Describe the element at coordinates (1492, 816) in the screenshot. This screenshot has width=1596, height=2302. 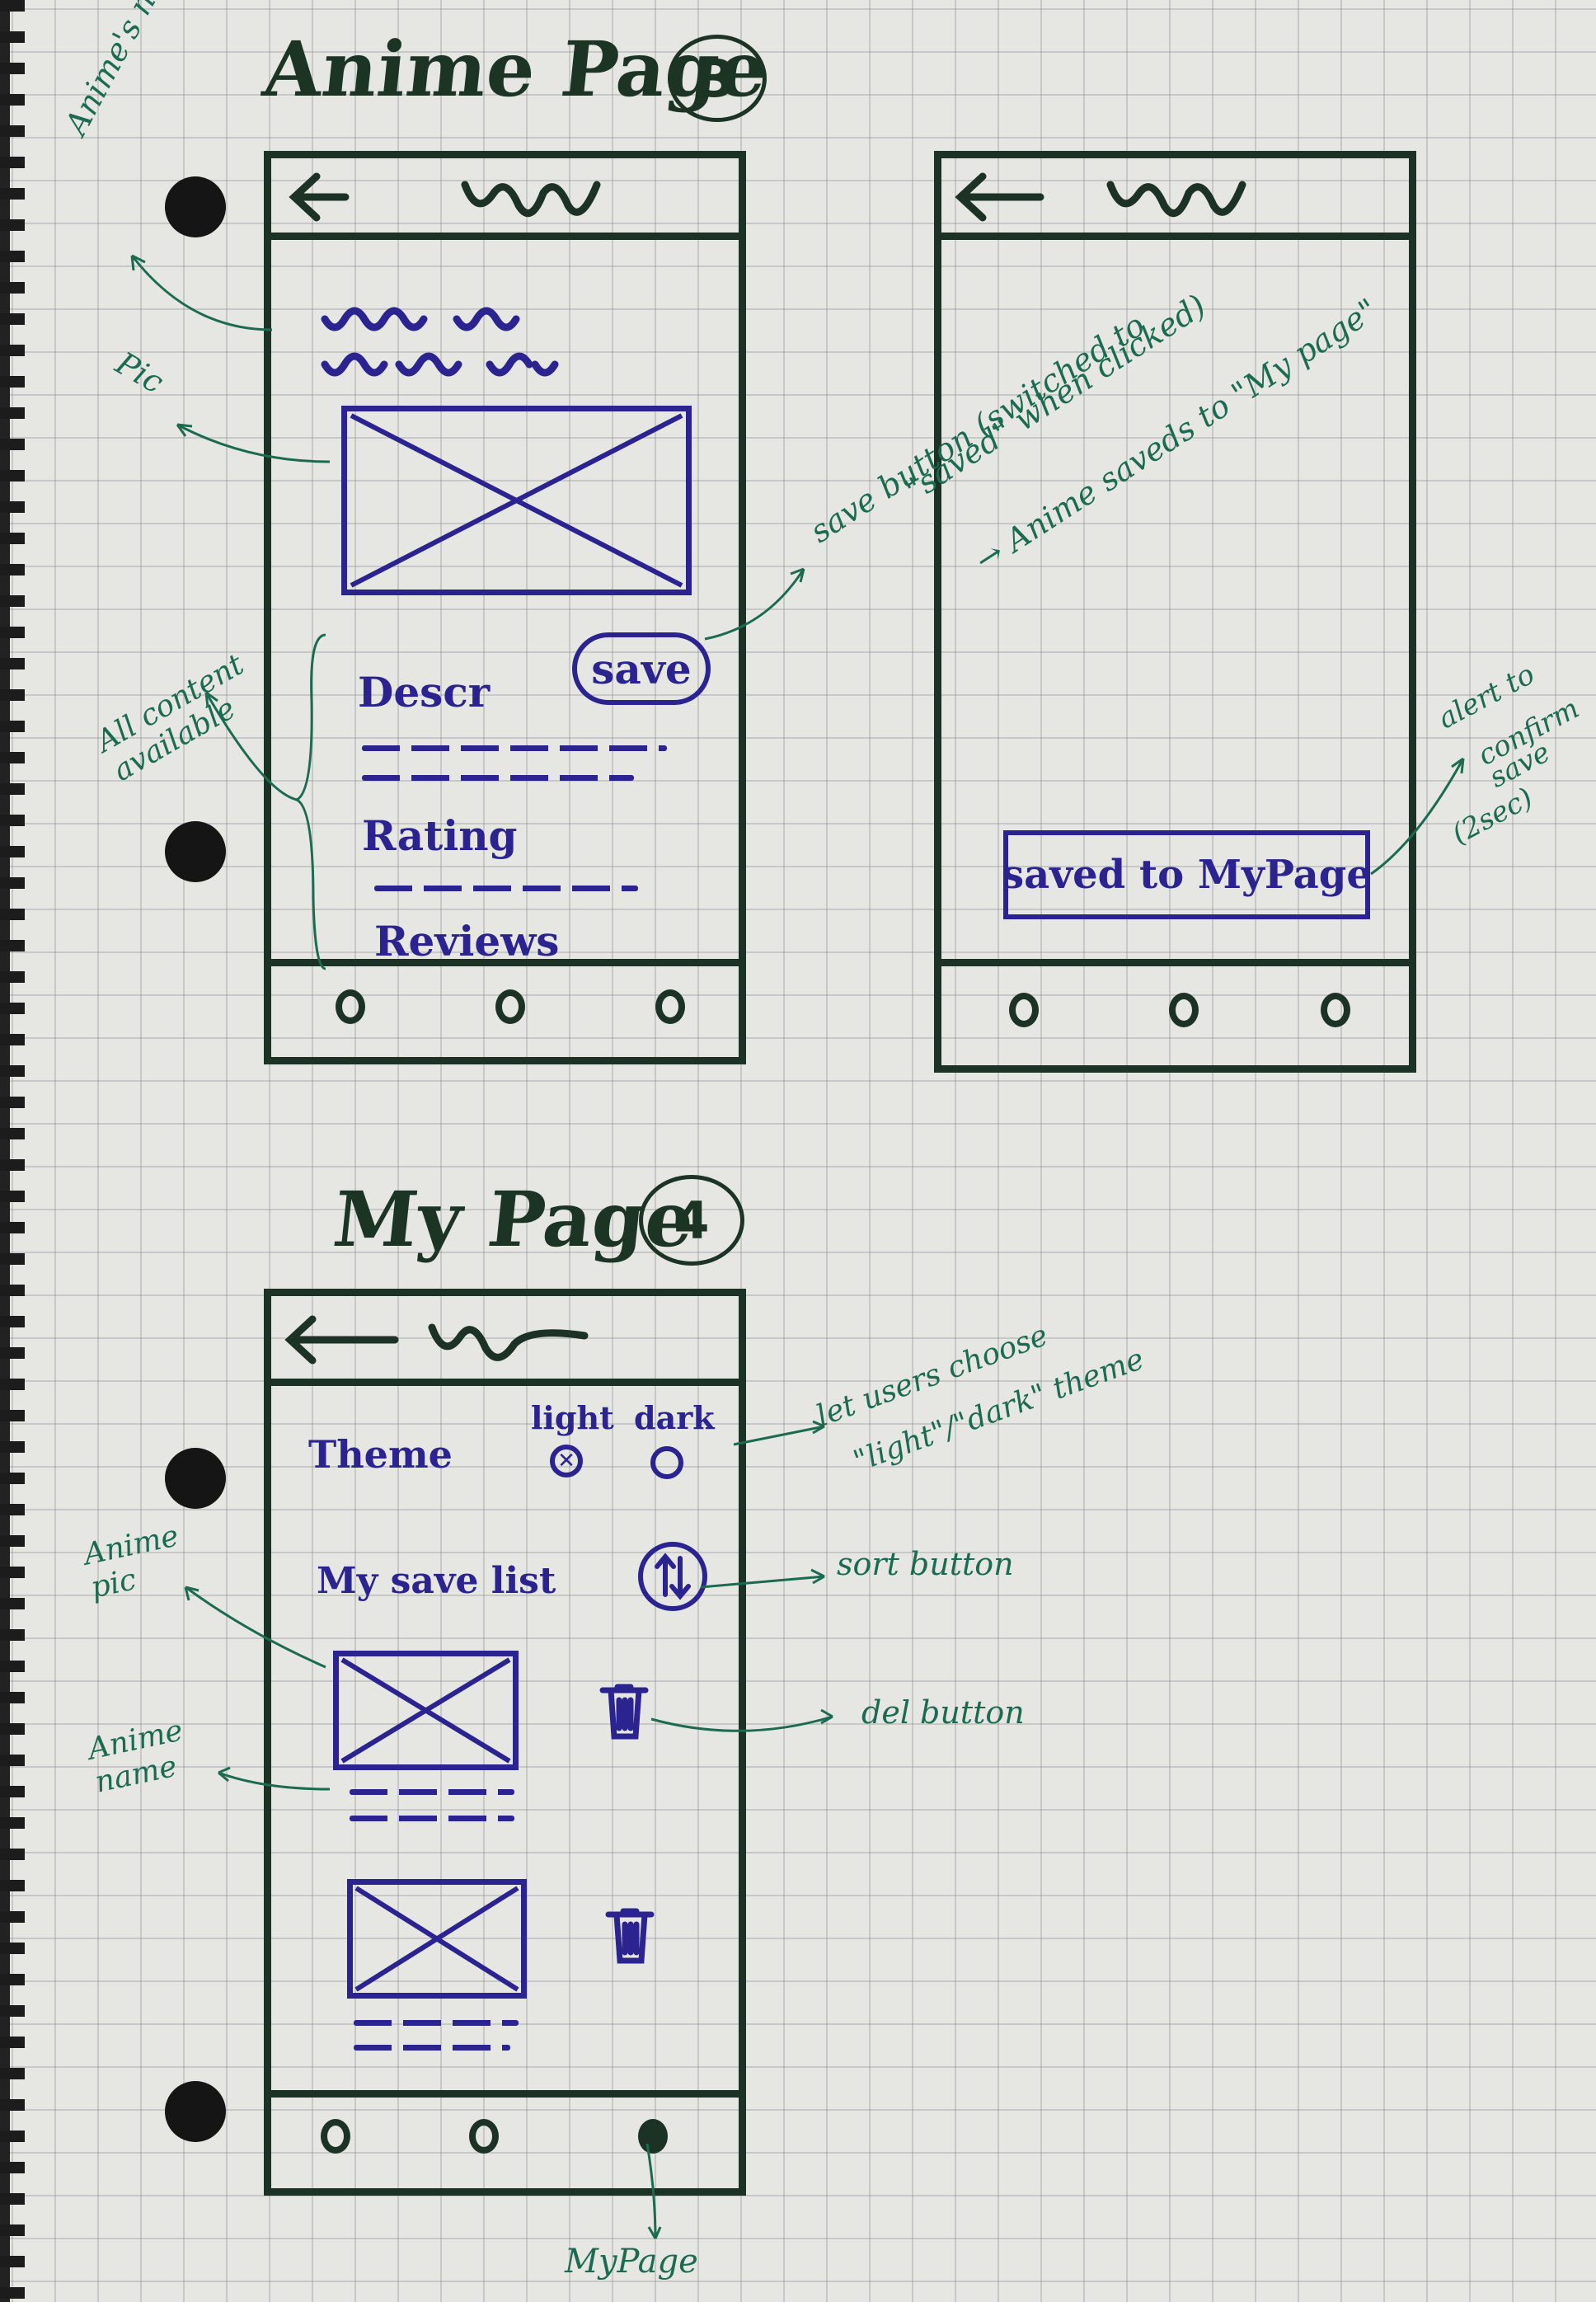
I see `note-alert-4: (2sec)` at that location.